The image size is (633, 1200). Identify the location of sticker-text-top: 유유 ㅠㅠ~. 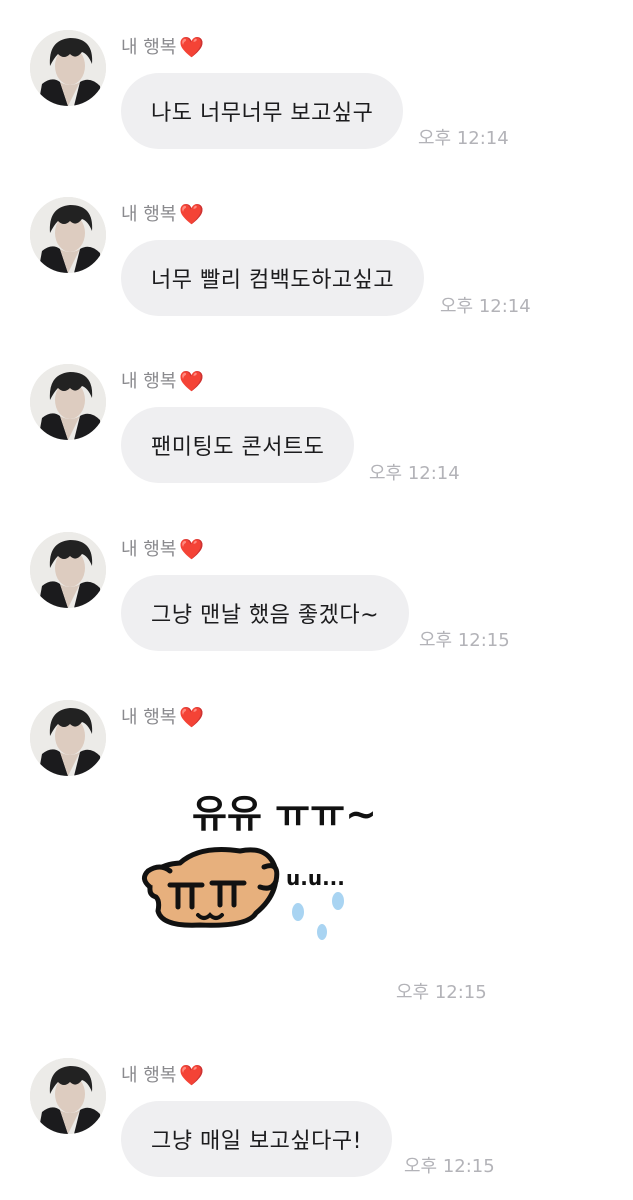
(284, 814).